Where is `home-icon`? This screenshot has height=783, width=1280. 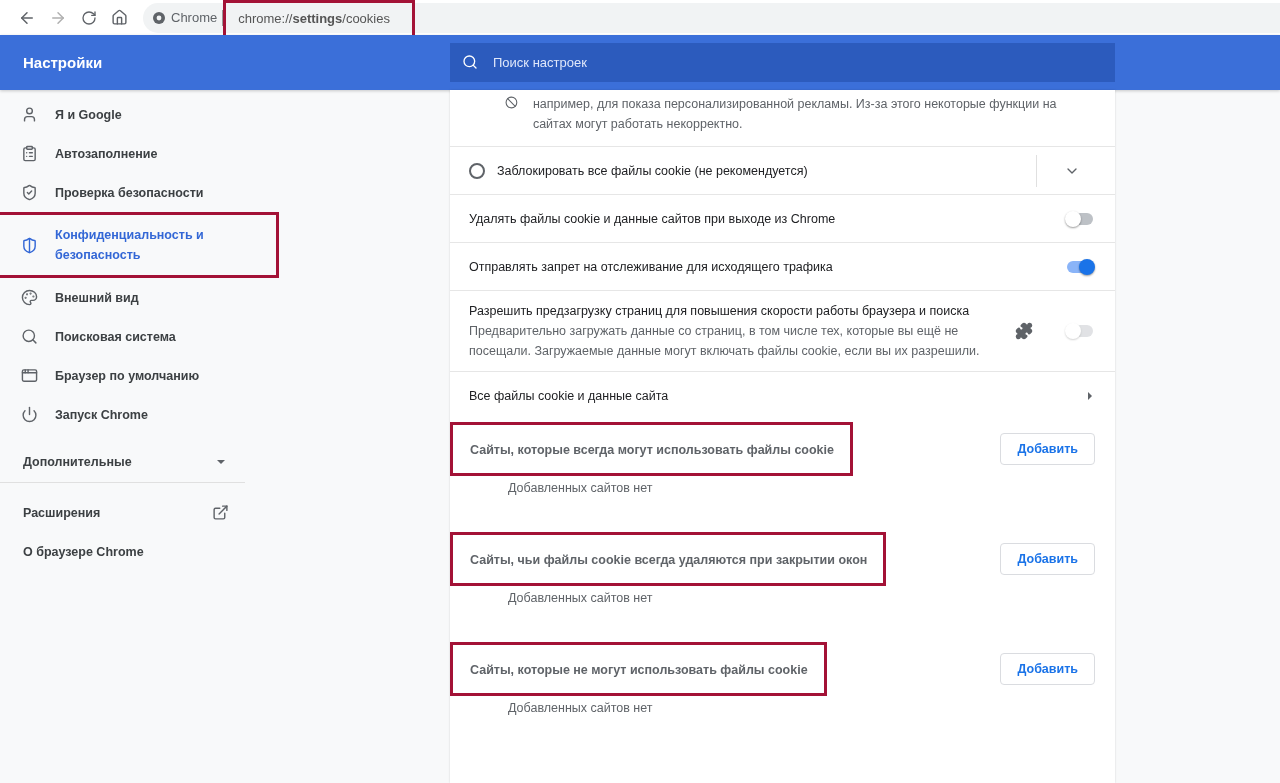 home-icon is located at coordinates (119, 17).